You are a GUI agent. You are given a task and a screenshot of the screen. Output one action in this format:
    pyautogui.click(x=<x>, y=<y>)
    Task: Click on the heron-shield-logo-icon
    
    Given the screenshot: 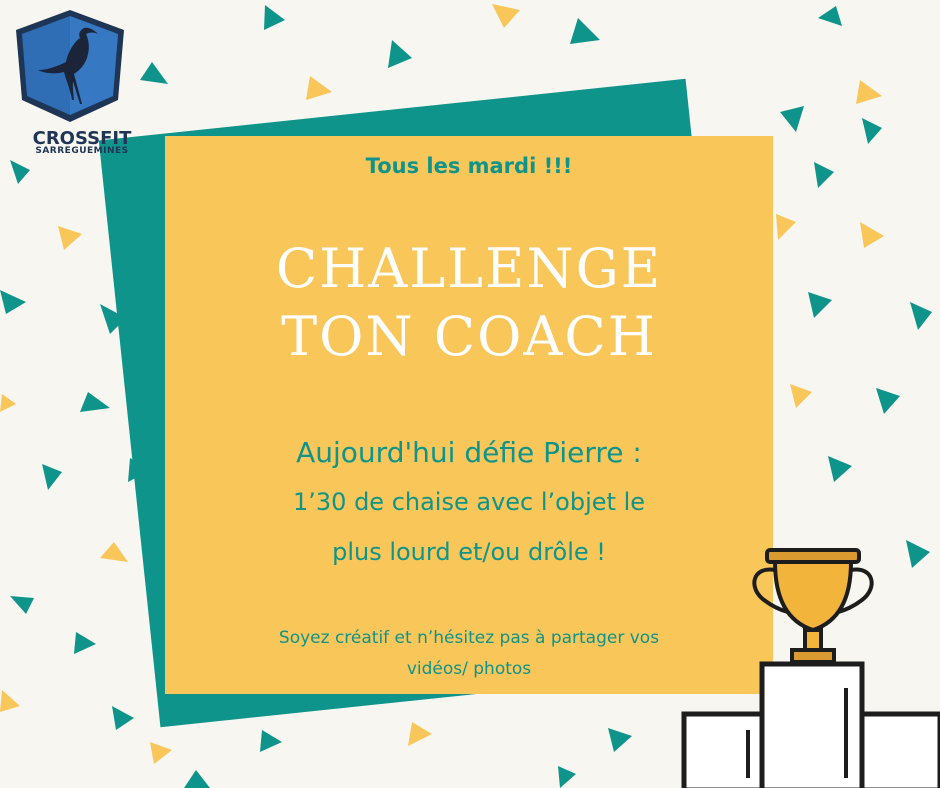 What is the action you would take?
    pyautogui.click(x=70, y=66)
    